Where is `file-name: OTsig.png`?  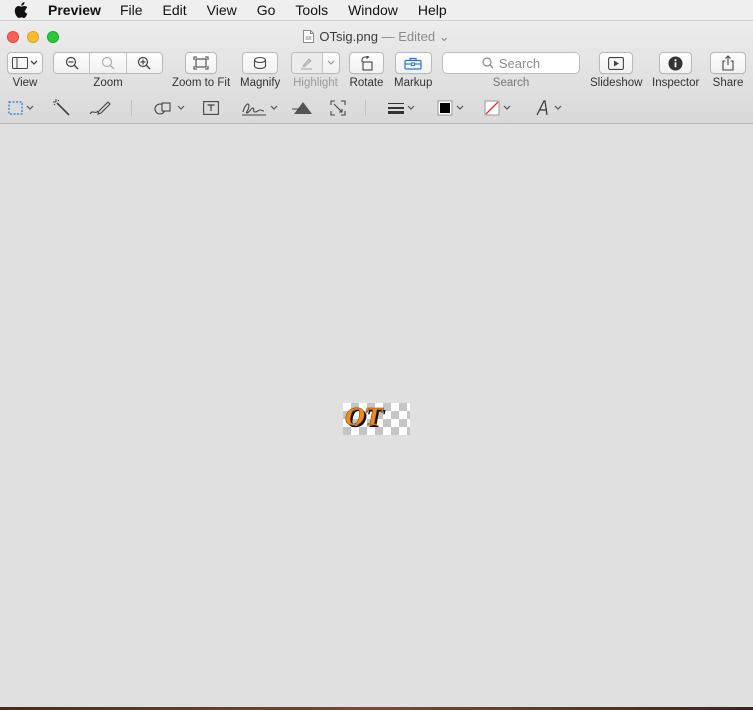
file-name: OTsig.png is located at coordinates (348, 36).